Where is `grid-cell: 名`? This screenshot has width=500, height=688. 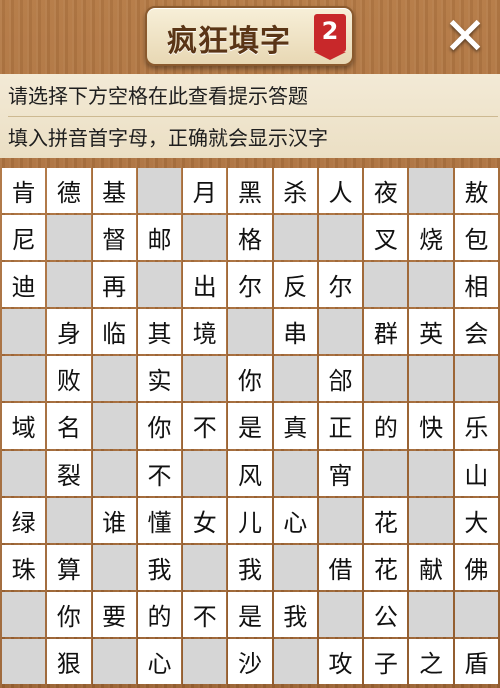
grid-cell: 名 is located at coordinates (69, 426).